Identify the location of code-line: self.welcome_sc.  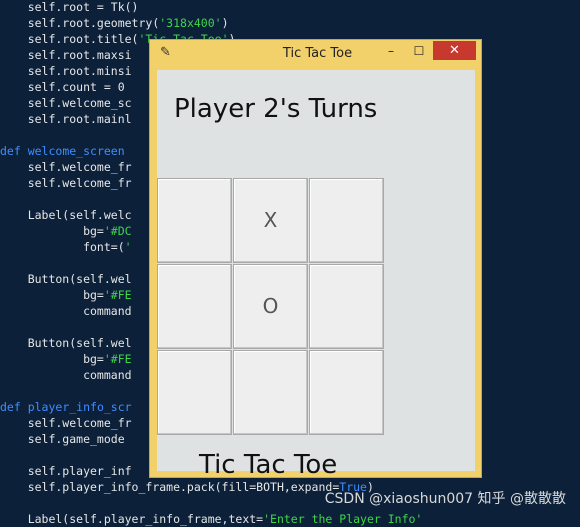
(66, 103).